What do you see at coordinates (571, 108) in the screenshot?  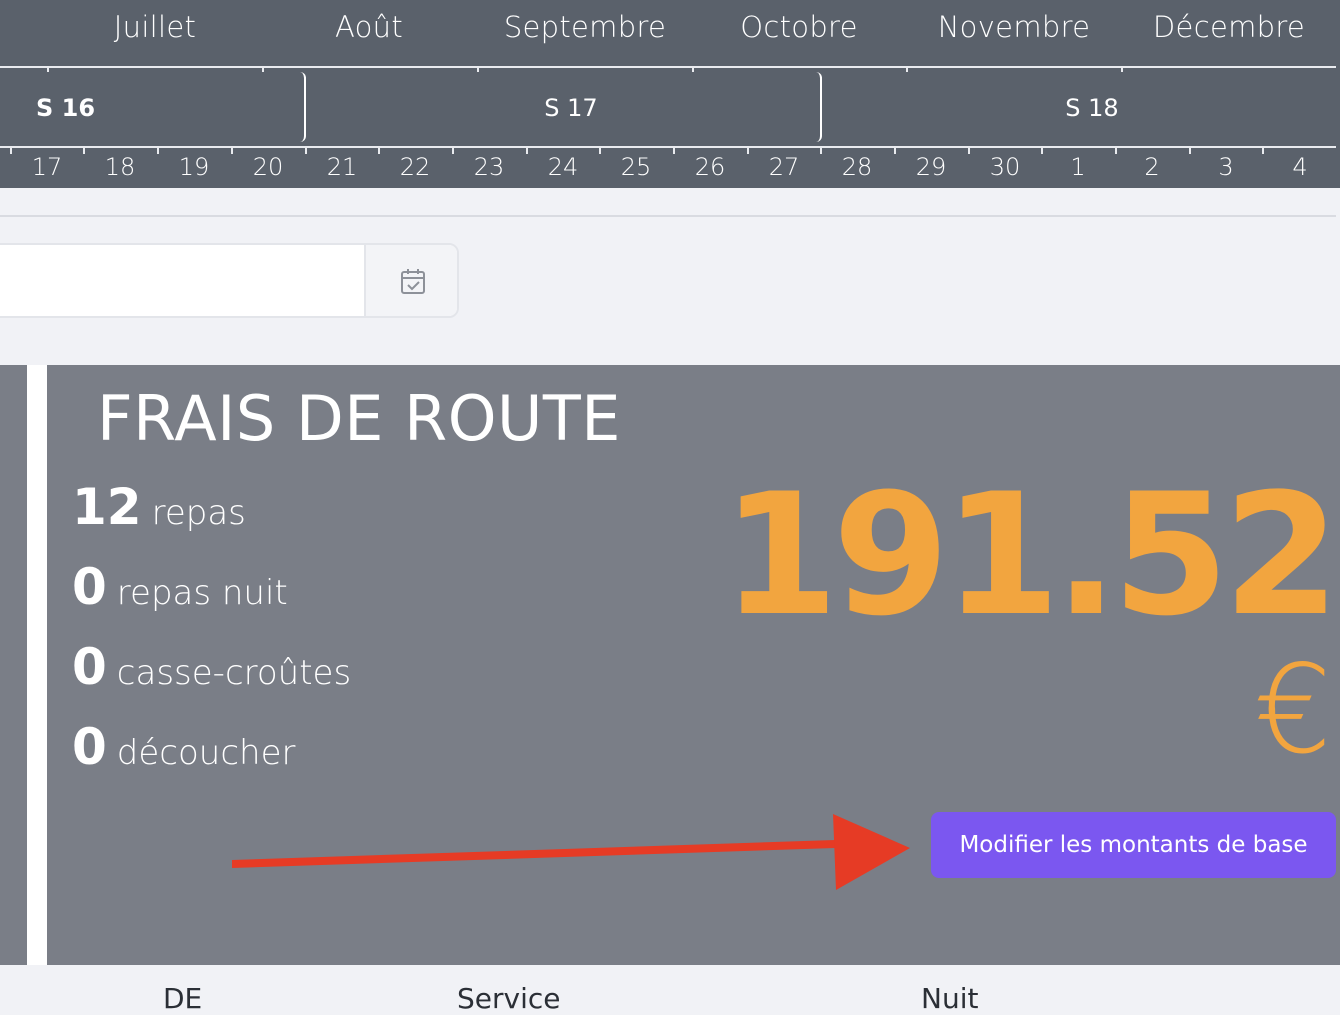 I see `week-item: S 17` at bounding box center [571, 108].